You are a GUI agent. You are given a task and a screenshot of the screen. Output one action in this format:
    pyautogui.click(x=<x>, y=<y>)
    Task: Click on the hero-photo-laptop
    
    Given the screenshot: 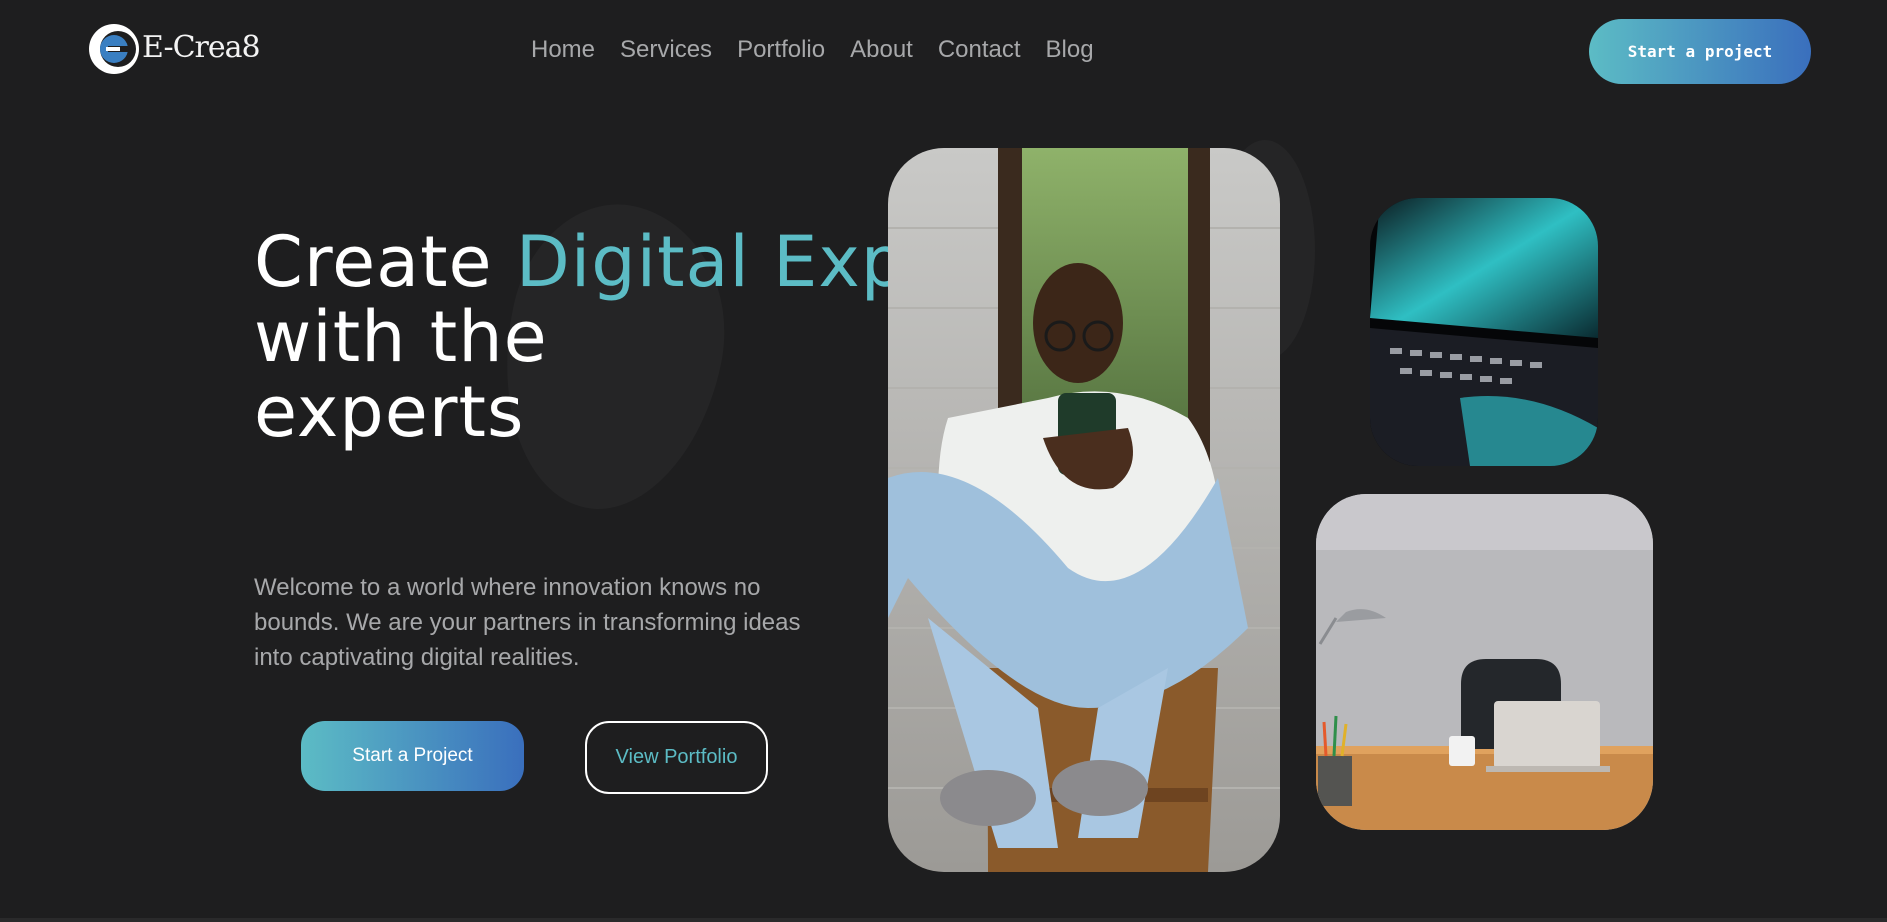 What is the action you would take?
    pyautogui.click(x=1484, y=332)
    